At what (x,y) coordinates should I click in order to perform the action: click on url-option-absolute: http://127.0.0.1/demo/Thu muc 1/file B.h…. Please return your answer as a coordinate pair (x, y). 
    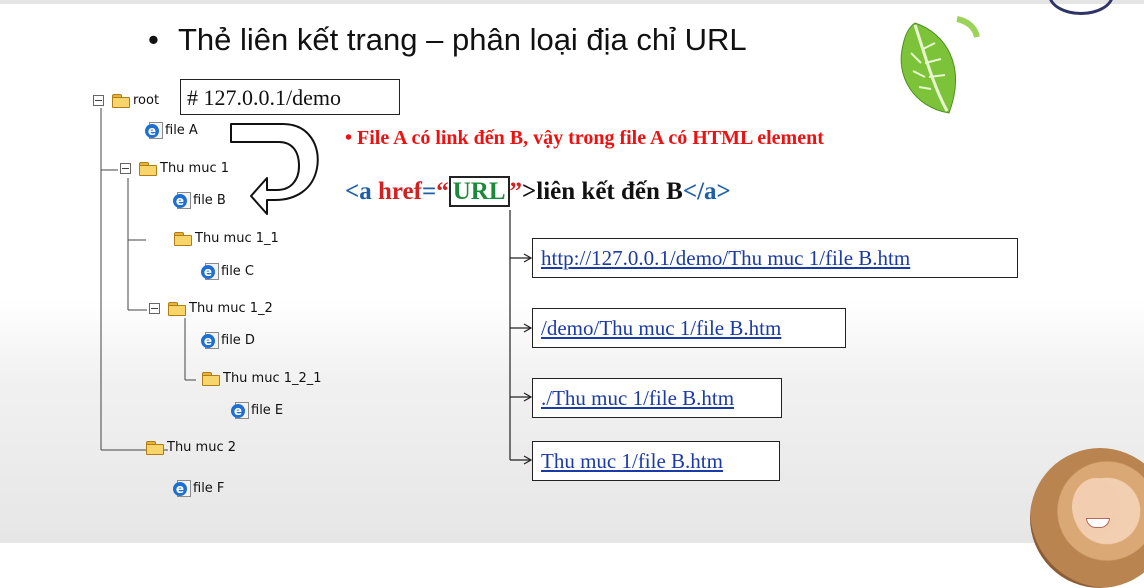
    Looking at the image, I should click on (775, 258).